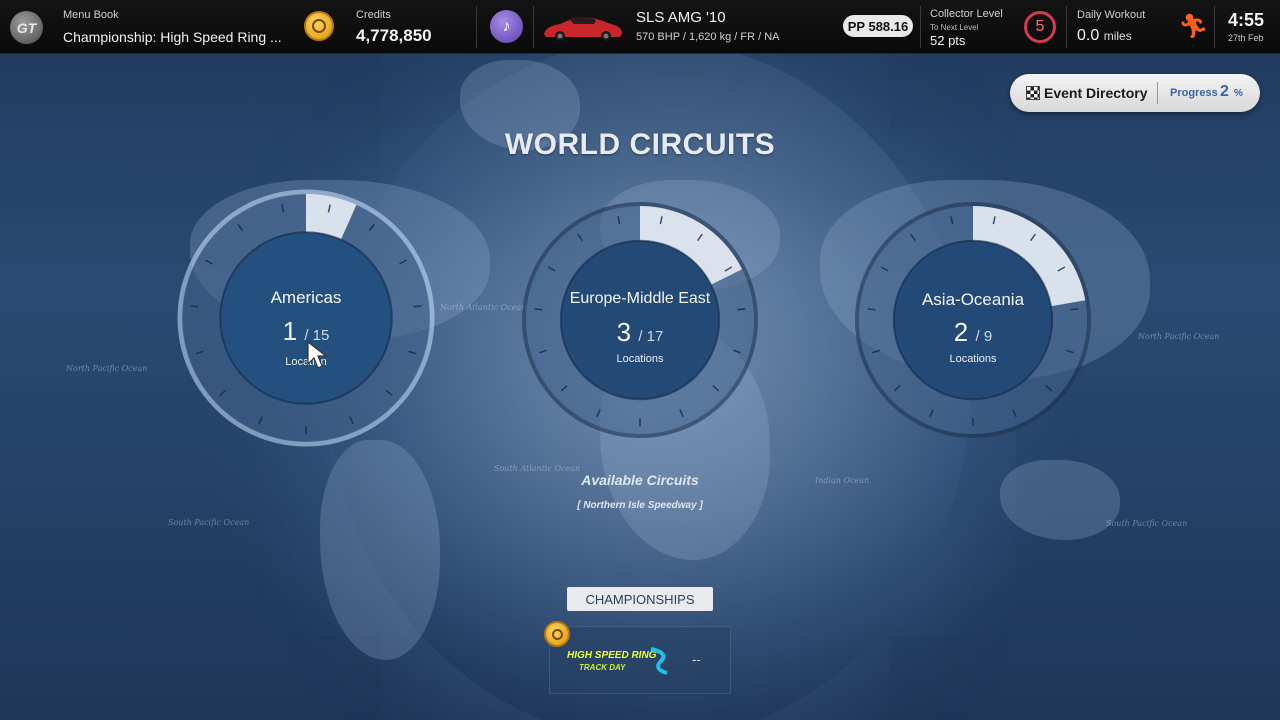 This screenshot has width=1280, height=720. I want to click on available-circuit-item: [ Northern Isle Speedway ], so click(640, 505).